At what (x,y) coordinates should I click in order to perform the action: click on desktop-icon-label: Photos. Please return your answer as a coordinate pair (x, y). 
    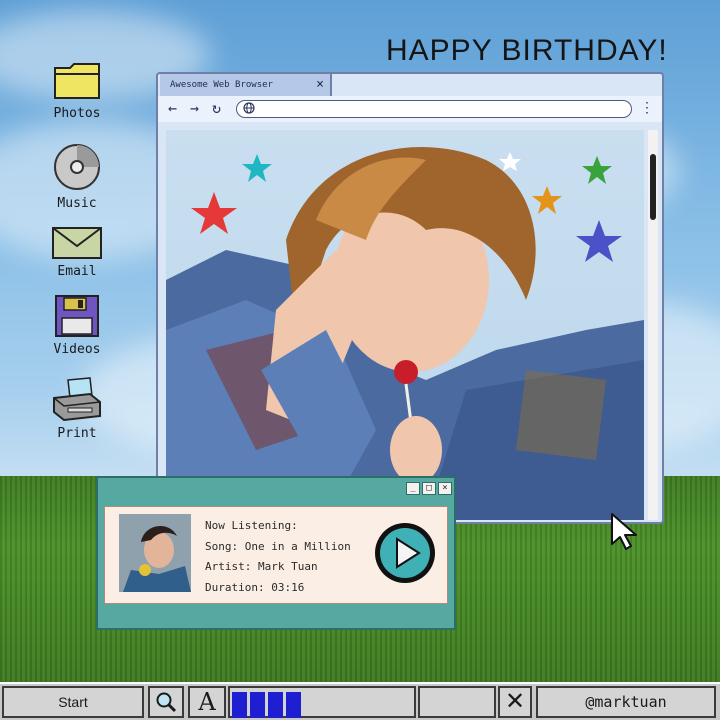
    Looking at the image, I should click on (77, 113).